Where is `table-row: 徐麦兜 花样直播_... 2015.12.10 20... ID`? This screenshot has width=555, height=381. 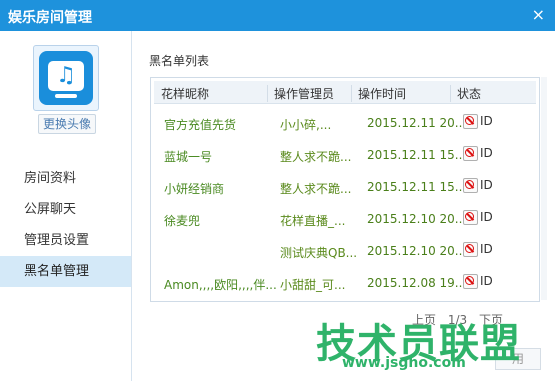
table-row: 徐麦兜 花样直播_... 2015.12.10 20... ID is located at coordinates (345, 219).